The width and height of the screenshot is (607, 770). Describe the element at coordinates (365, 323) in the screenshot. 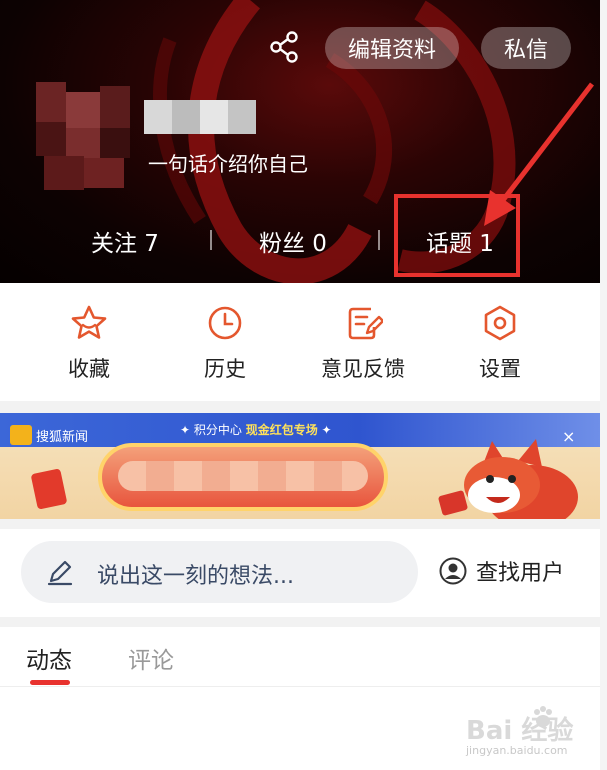

I see `feedback-edit-icon` at that location.